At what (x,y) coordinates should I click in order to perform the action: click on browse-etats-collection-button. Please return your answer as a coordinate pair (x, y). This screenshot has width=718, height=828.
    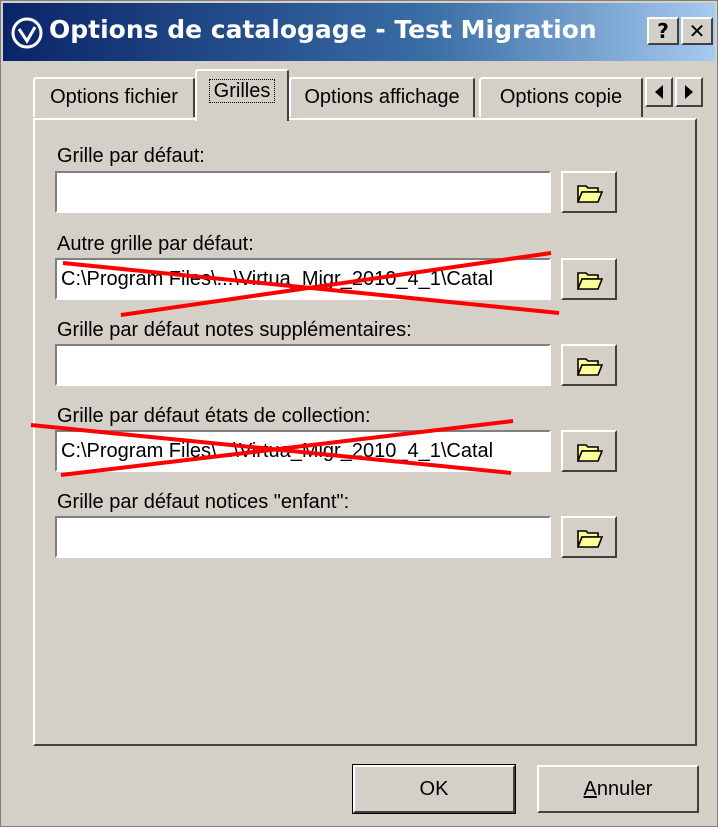
    Looking at the image, I should click on (589, 451).